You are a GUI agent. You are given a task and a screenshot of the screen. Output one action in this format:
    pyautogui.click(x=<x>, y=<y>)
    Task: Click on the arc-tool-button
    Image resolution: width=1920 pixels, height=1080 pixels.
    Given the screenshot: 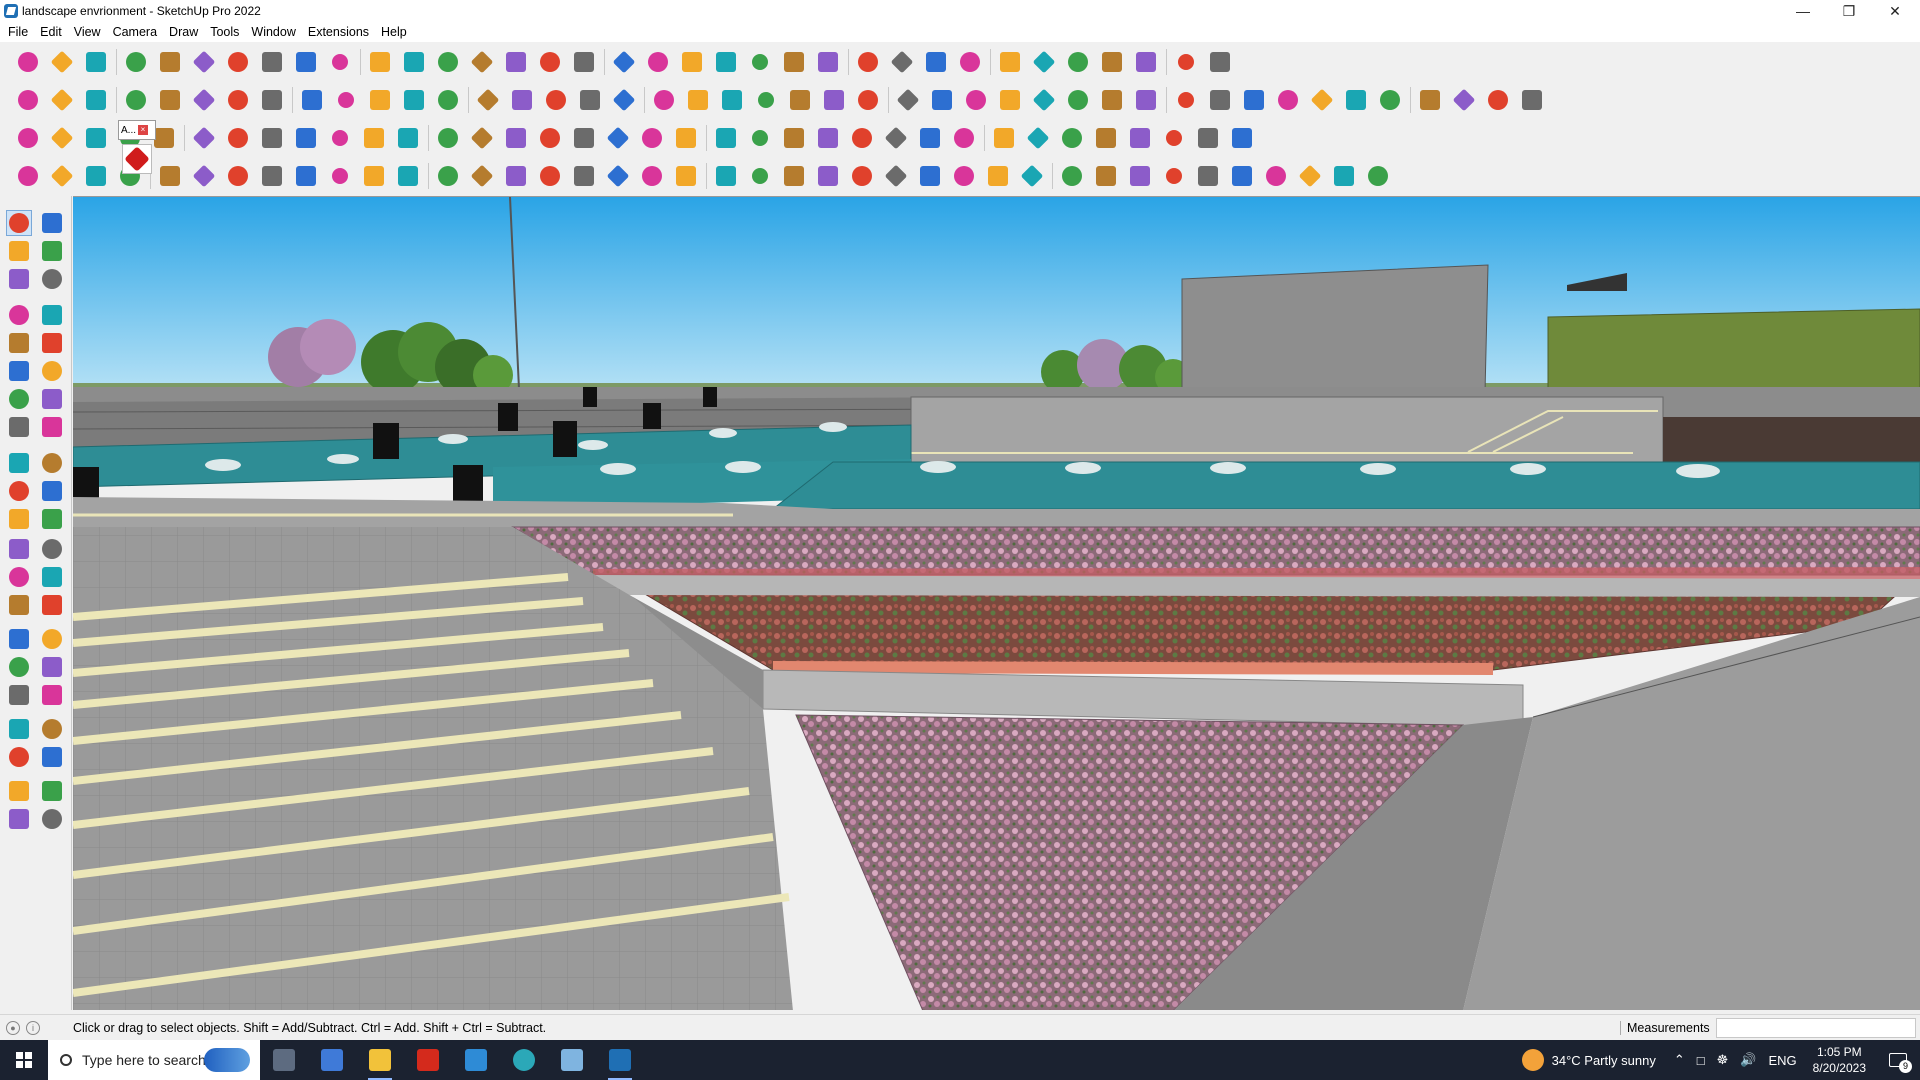 What is the action you would take?
    pyautogui.click(x=19, y=399)
    